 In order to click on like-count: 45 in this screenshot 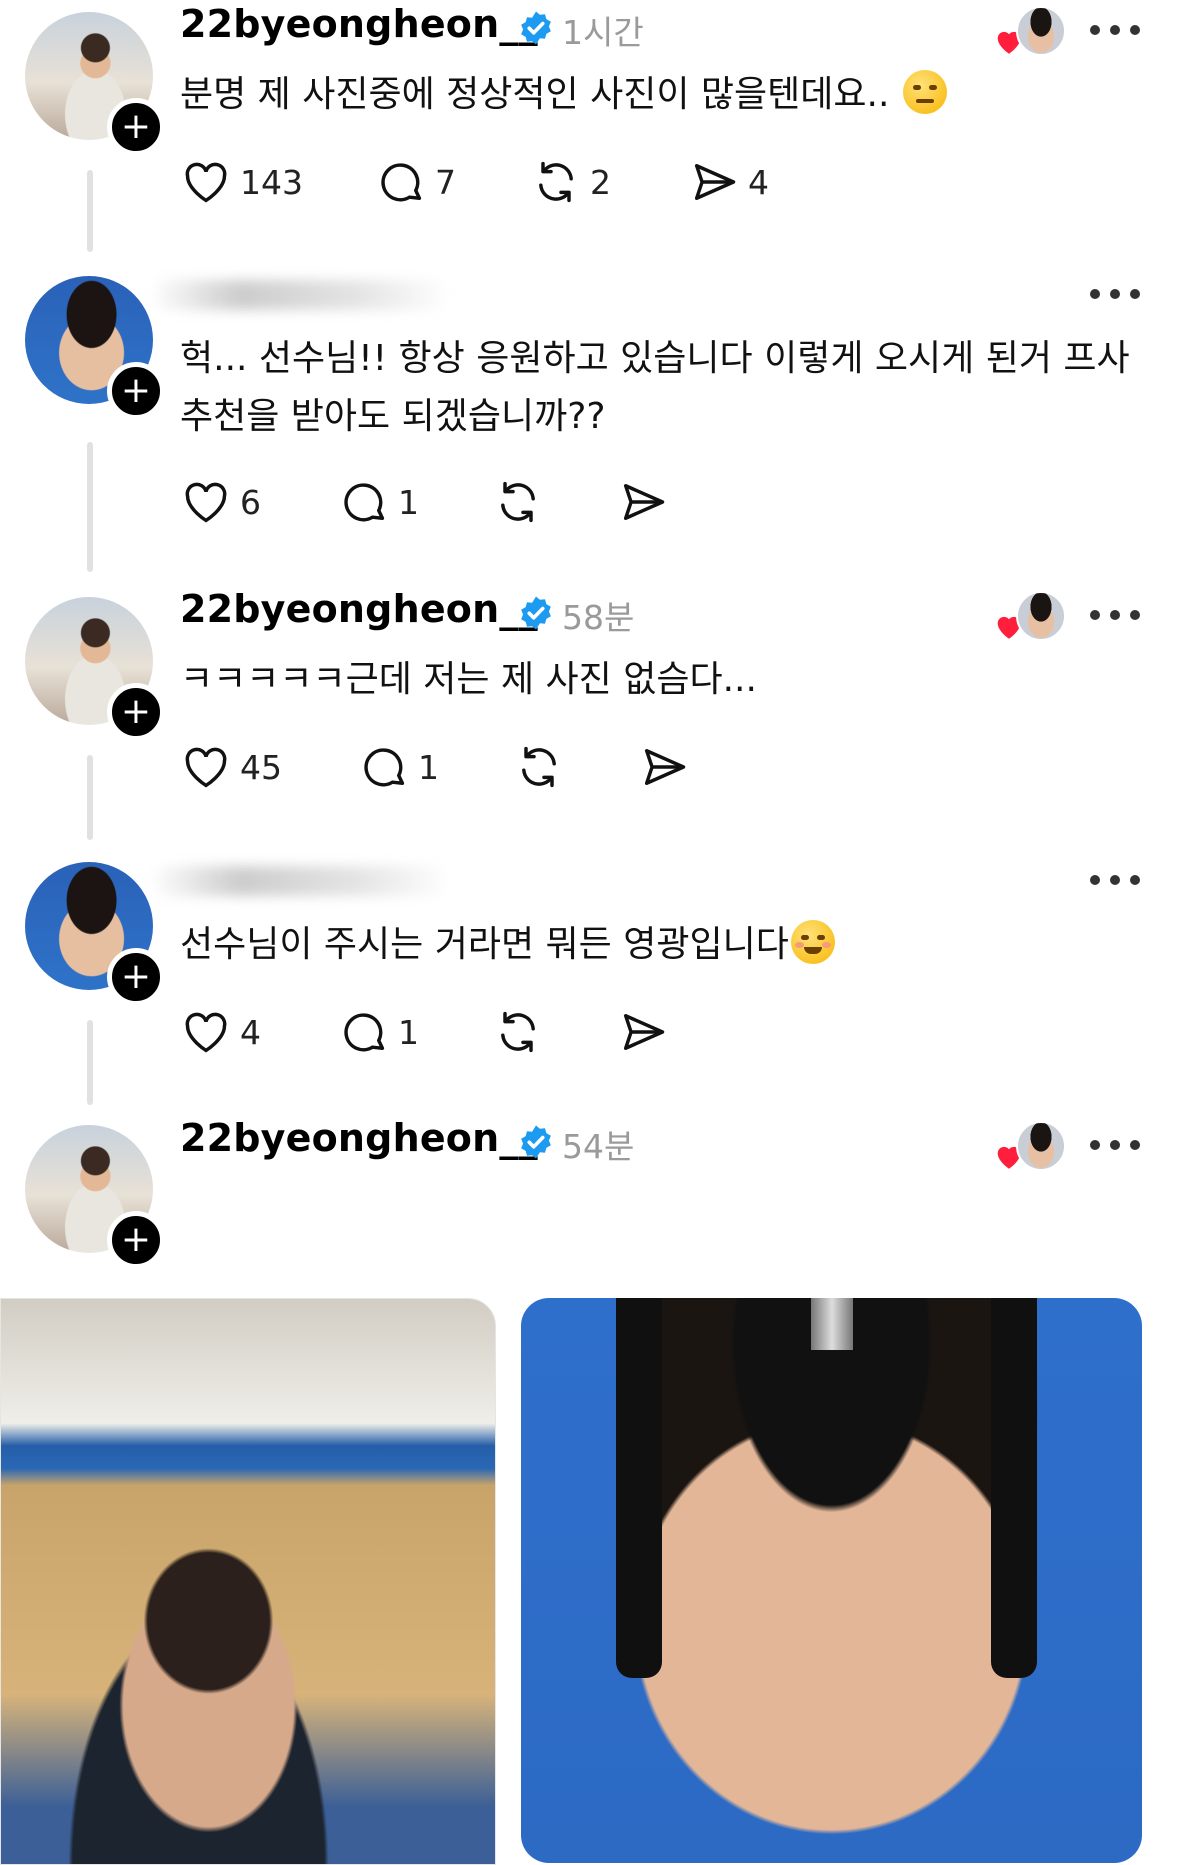, I will do `click(261, 767)`.